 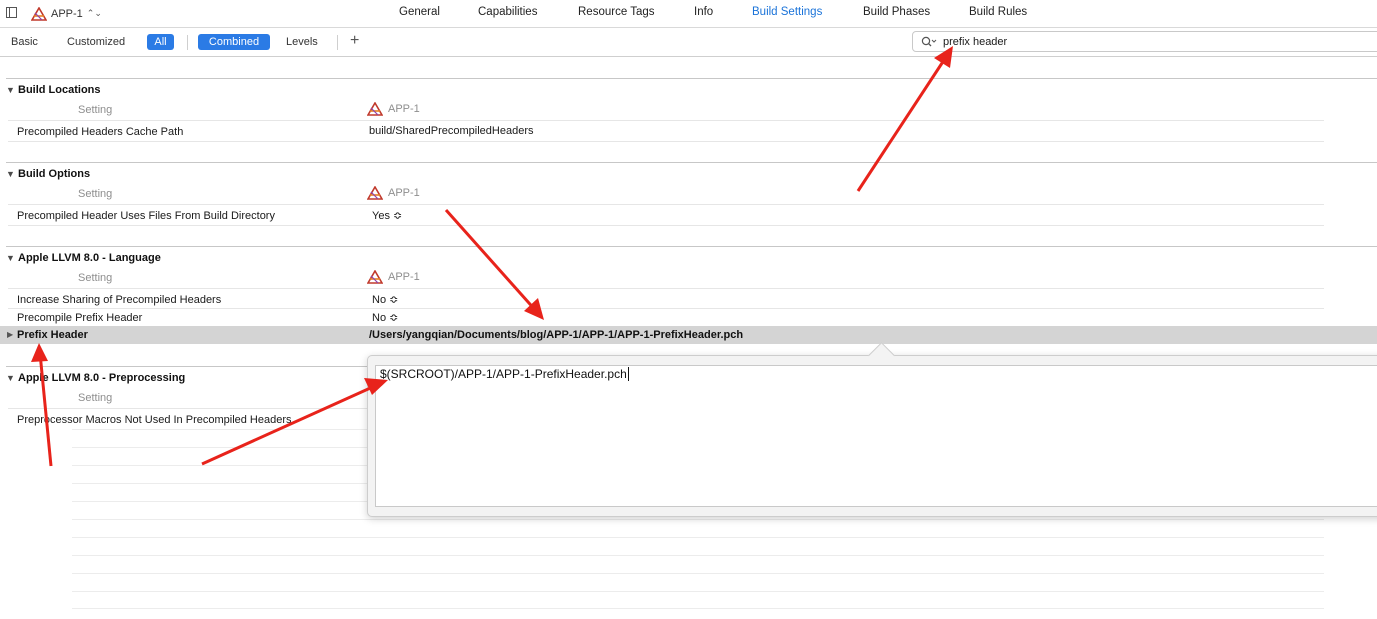 I want to click on setting-label: Prefix Header, so click(x=52, y=335).